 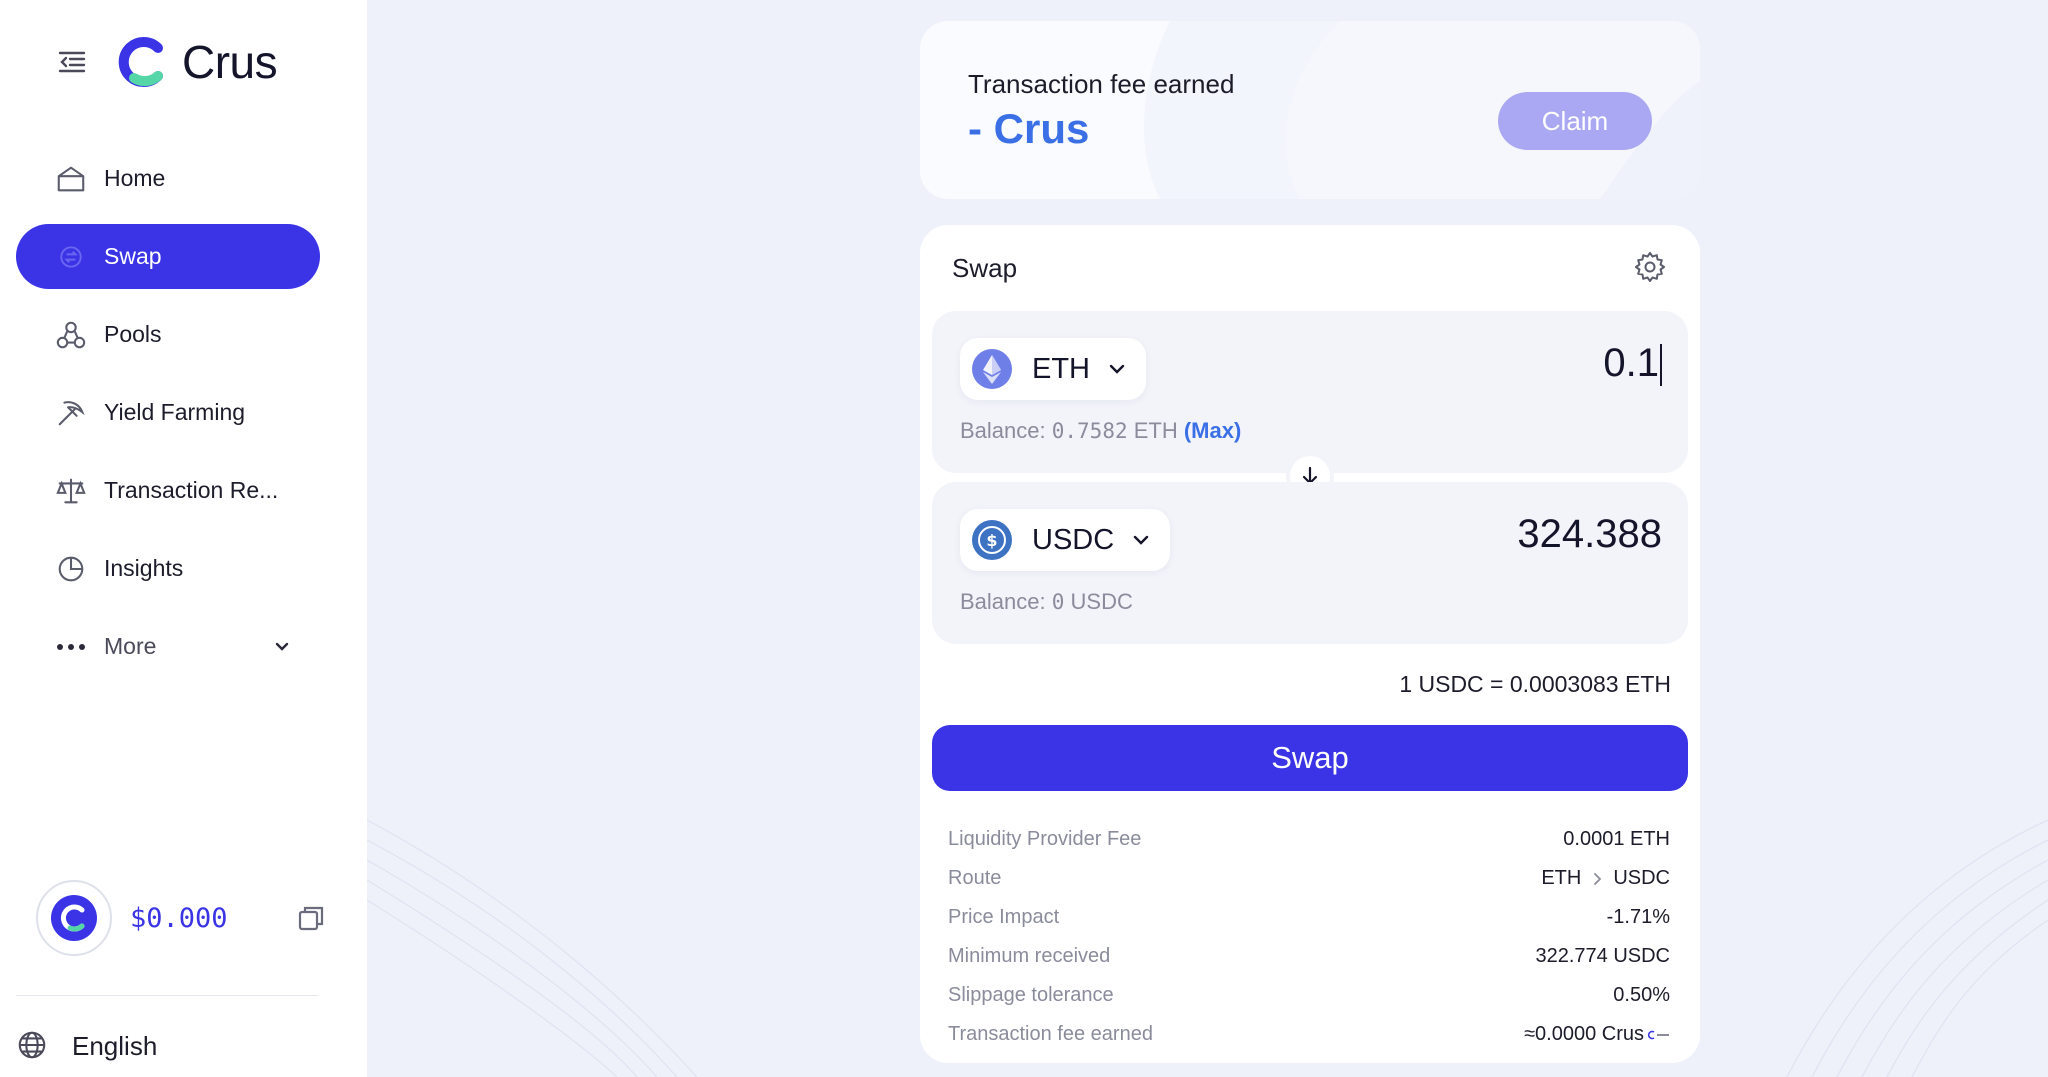 What do you see at coordinates (115, 1045) in the screenshot?
I see `language-label: English` at bounding box center [115, 1045].